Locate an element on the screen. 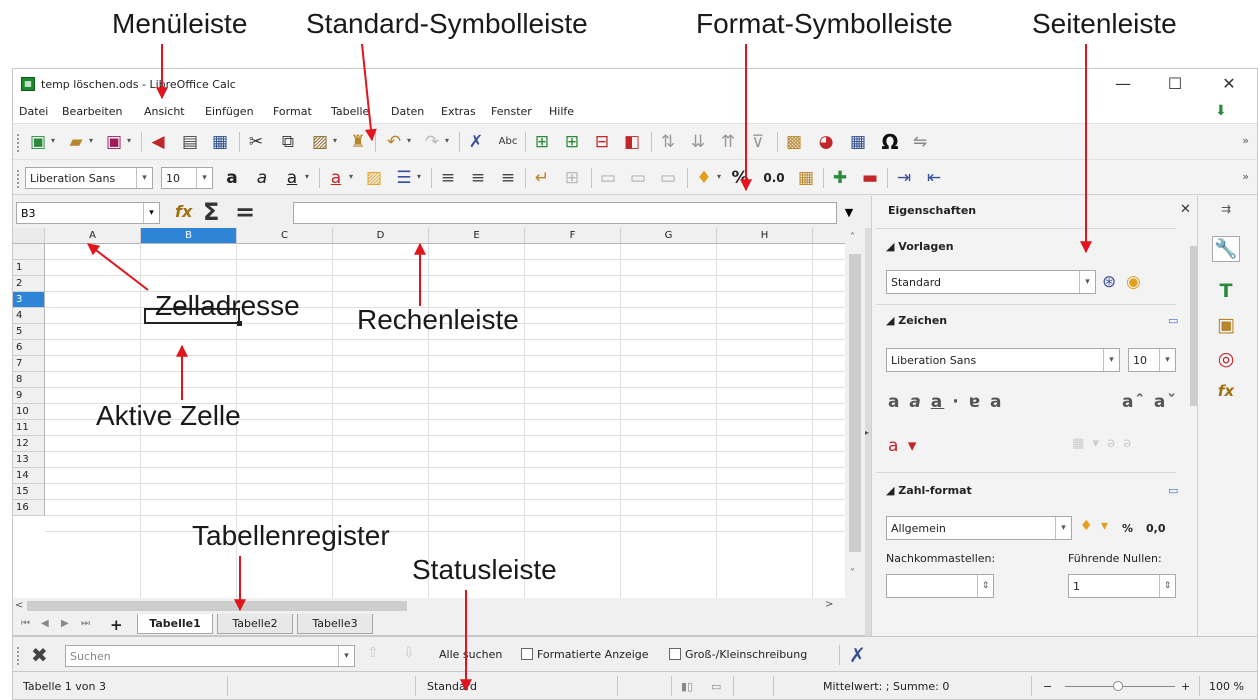  print-icon: ▤ is located at coordinates (190, 142).